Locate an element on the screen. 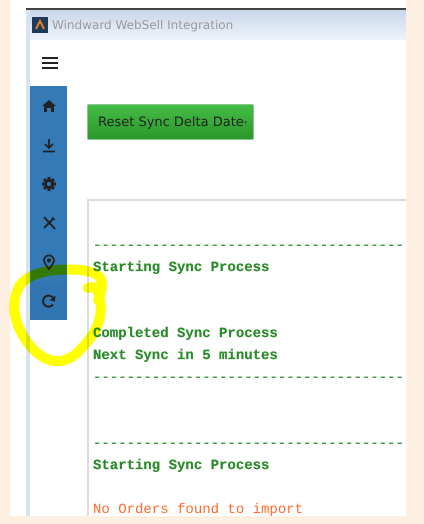  log-message: Next Sync in 5 minutes is located at coordinates (185, 356).